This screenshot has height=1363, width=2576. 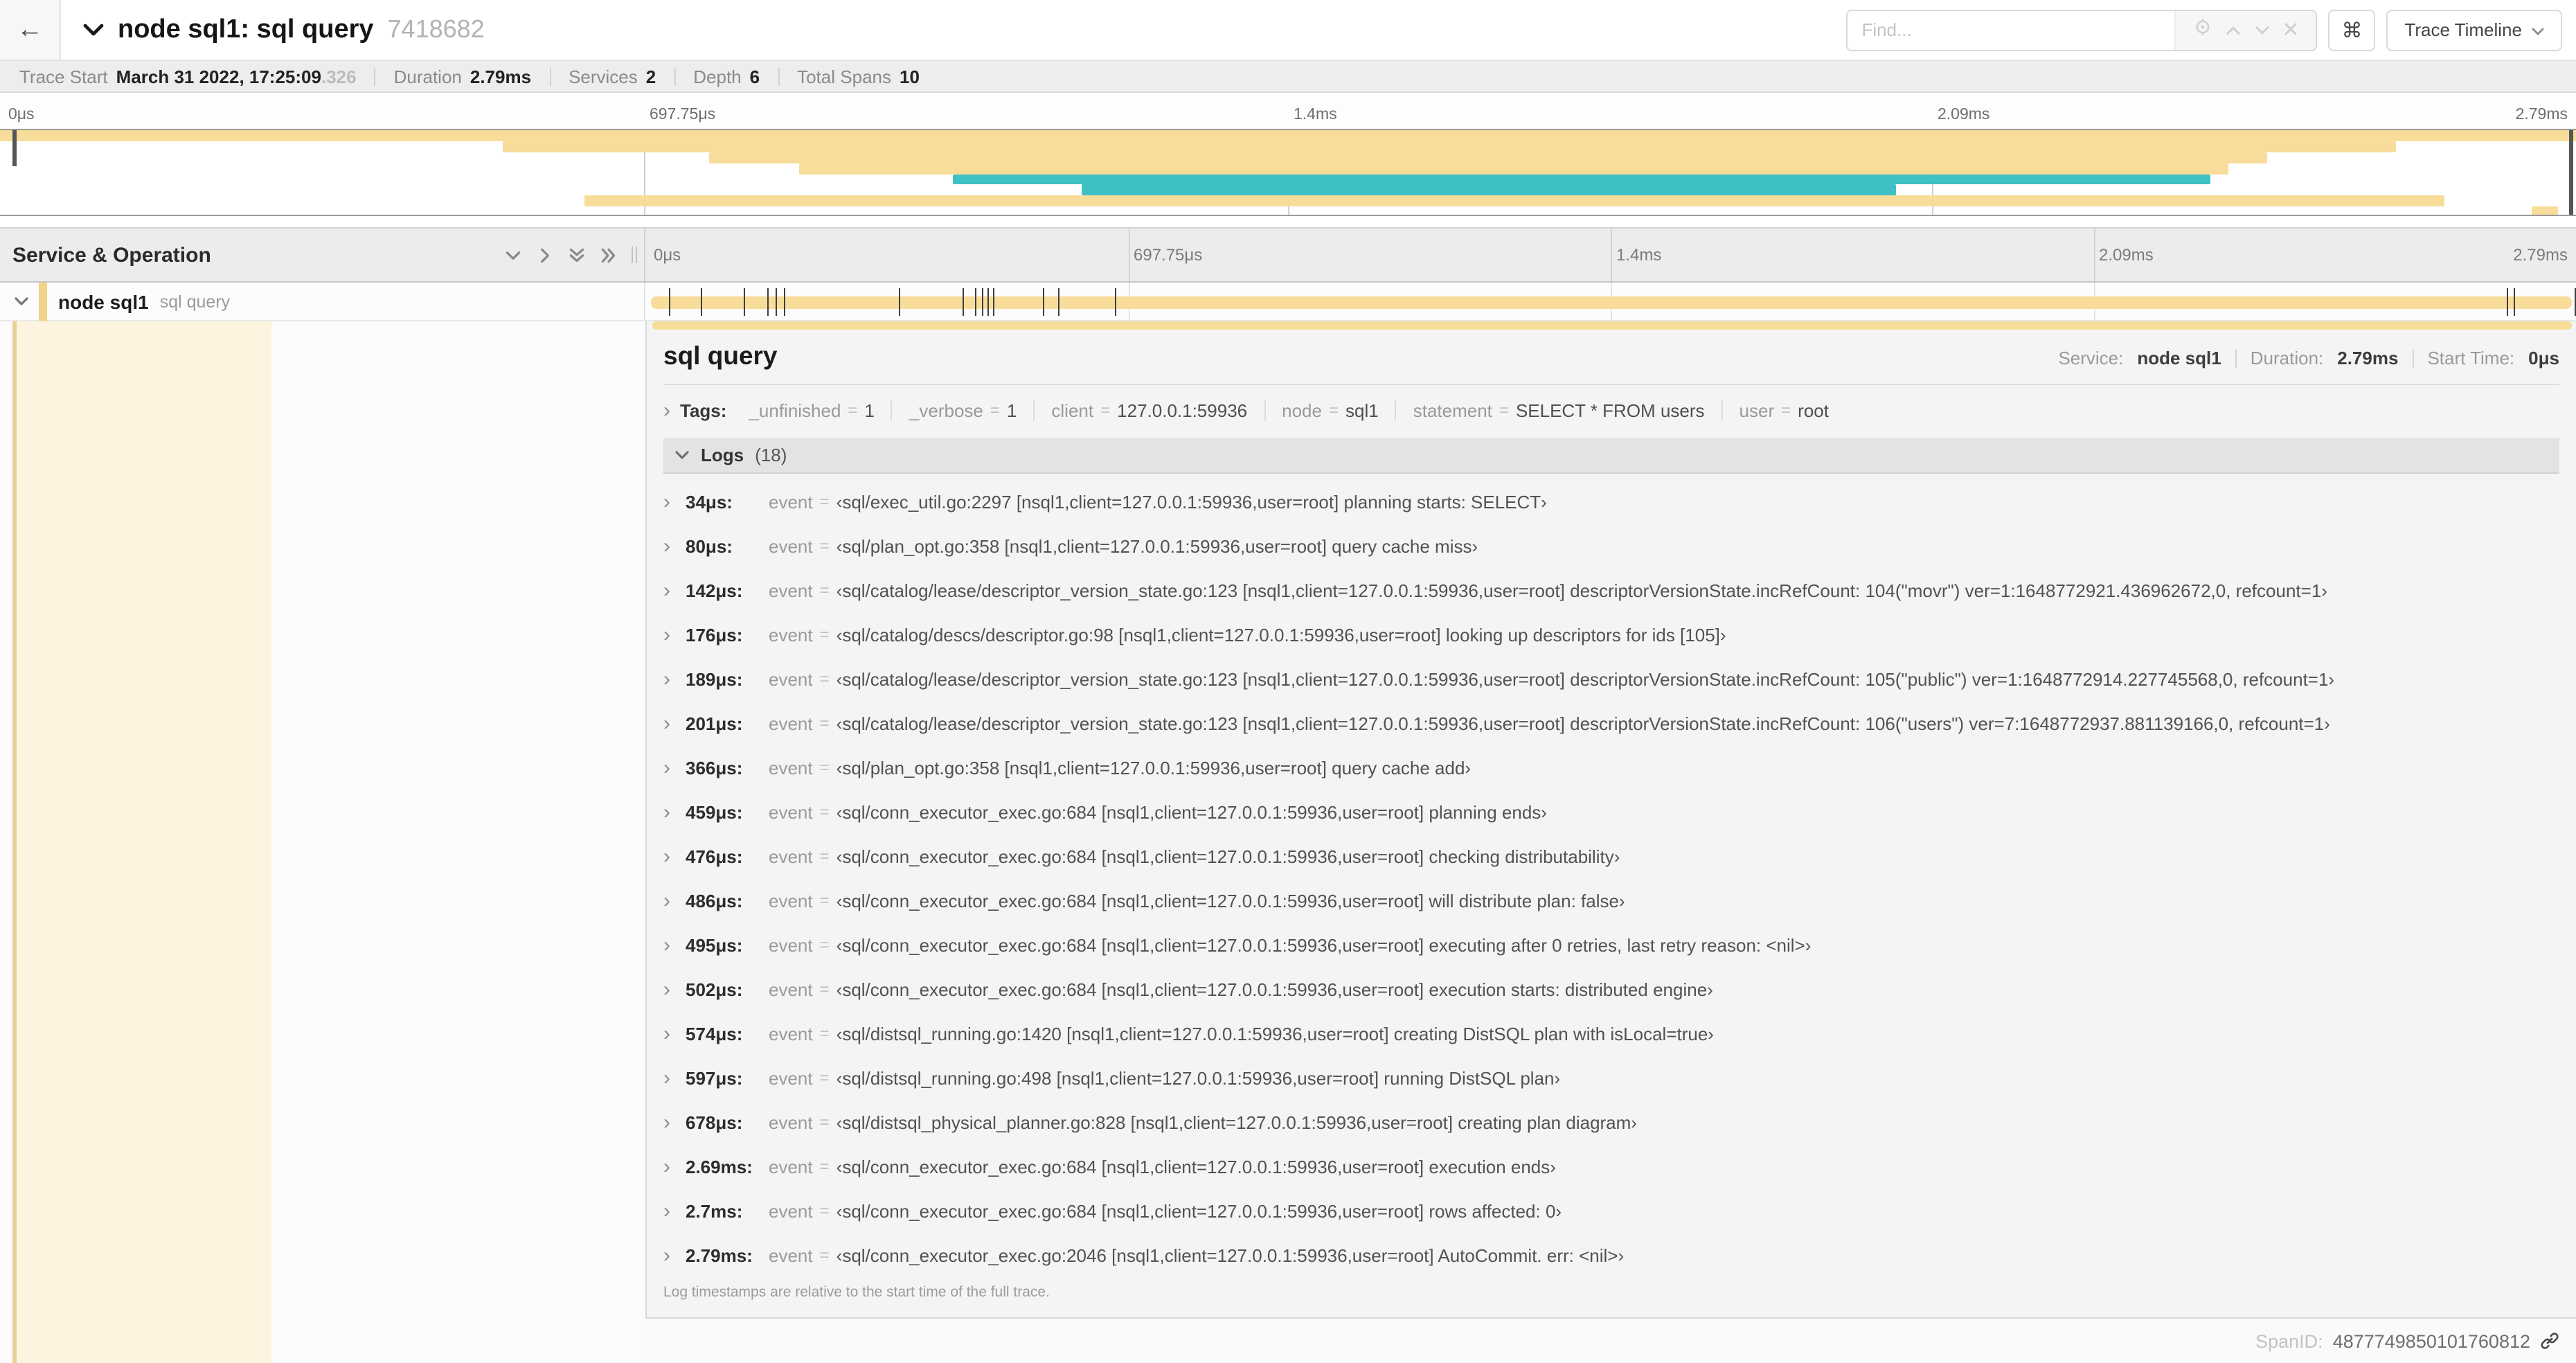 I want to click on collapse-one-icon, so click(x=513, y=255).